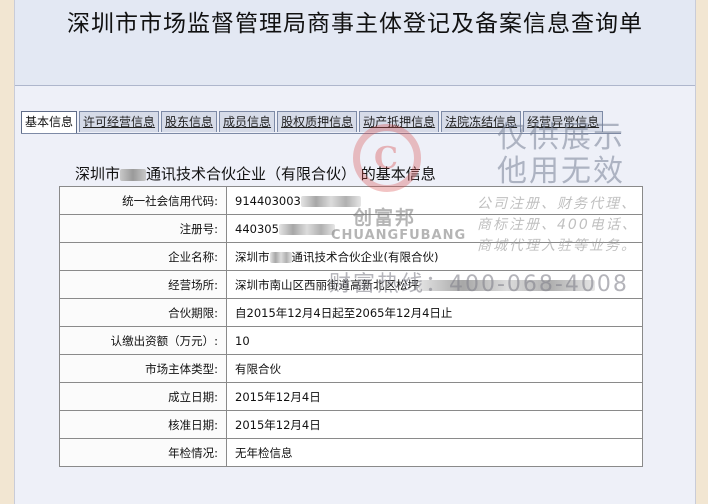 This screenshot has width=708, height=504. Describe the element at coordinates (327, 284) in the screenshot. I see `business-address-value: 深圳市南山区西丽街道高新北区松坪` at that location.